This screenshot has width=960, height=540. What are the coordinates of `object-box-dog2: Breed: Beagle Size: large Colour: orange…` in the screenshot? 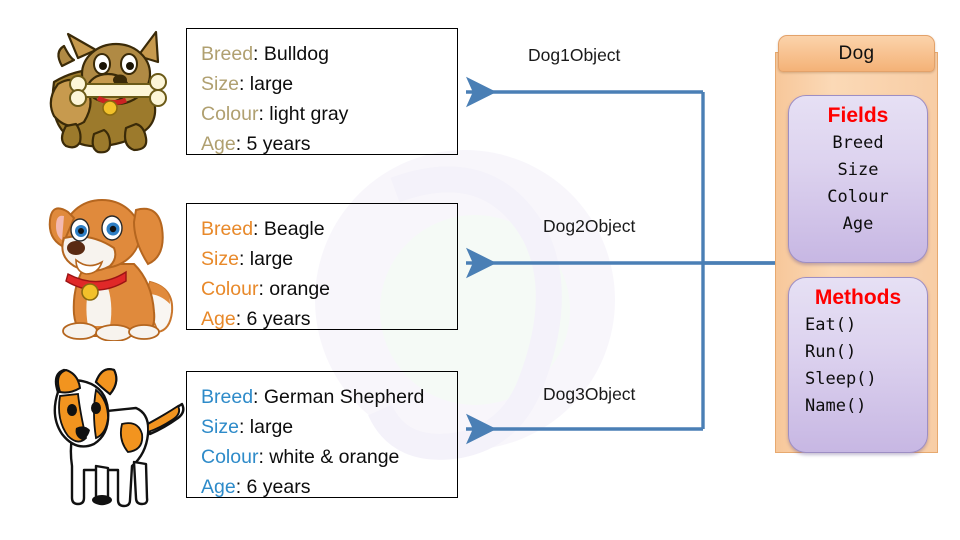 It's located at (322, 266).